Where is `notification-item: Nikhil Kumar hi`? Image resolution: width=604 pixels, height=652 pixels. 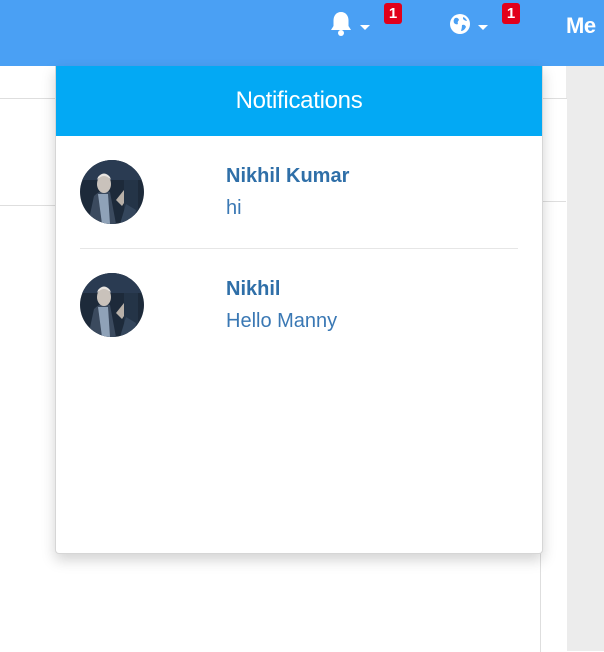 notification-item: Nikhil Kumar hi is located at coordinates (299, 192).